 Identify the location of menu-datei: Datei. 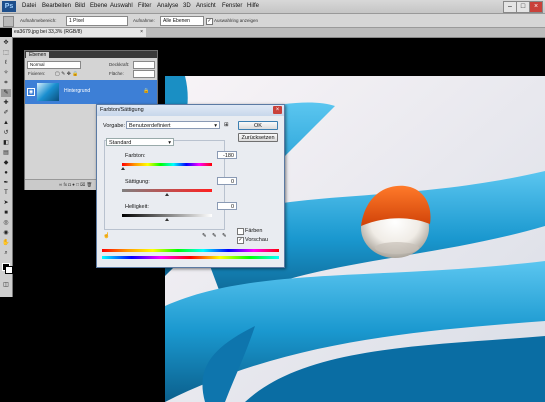
(29, 6).